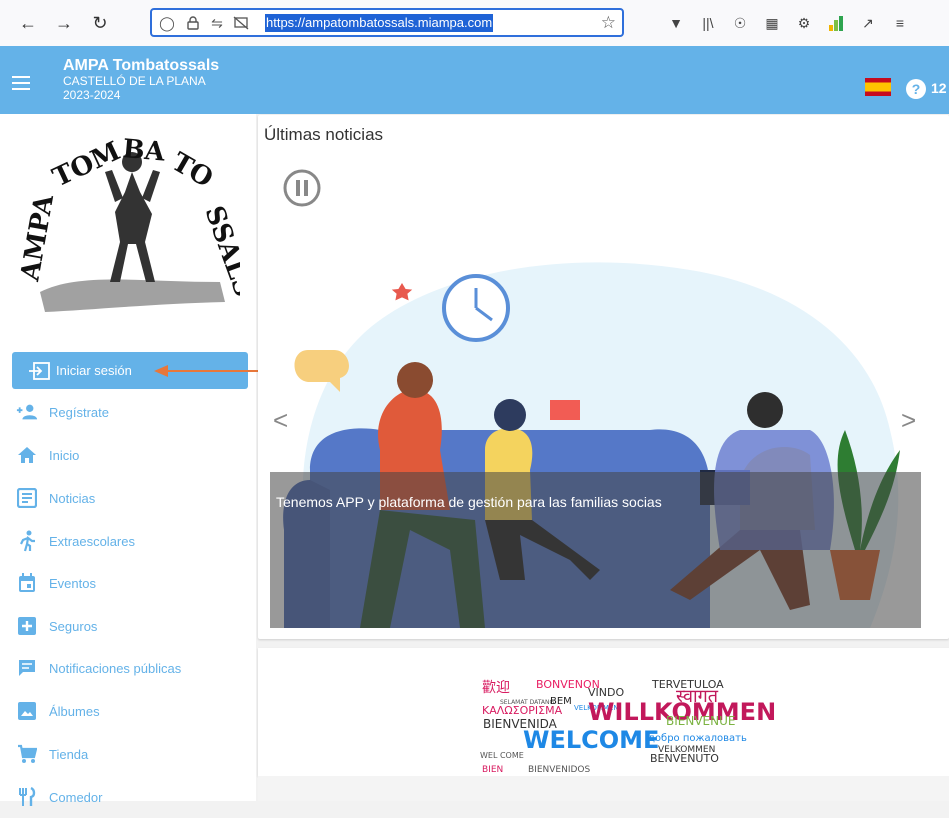  I want to click on cloud-word: 歡迎, so click(496, 688).